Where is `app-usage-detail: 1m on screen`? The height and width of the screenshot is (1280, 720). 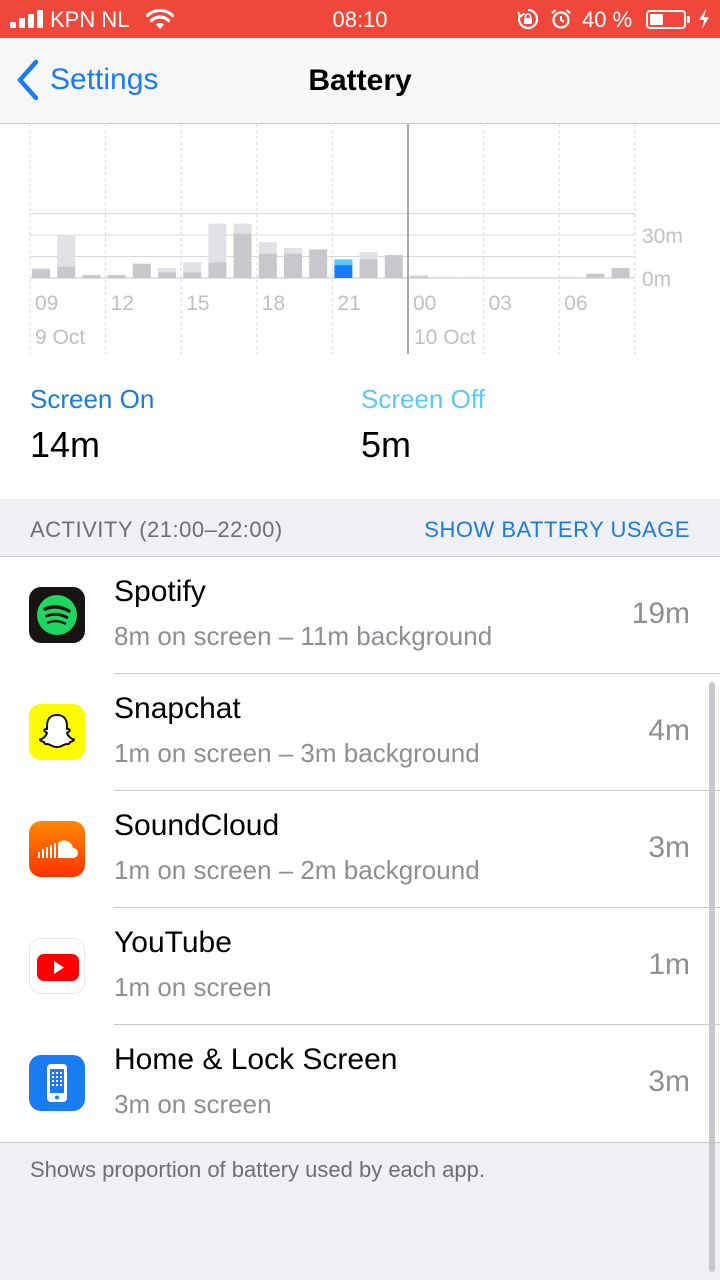 app-usage-detail: 1m on screen is located at coordinates (193, 987).